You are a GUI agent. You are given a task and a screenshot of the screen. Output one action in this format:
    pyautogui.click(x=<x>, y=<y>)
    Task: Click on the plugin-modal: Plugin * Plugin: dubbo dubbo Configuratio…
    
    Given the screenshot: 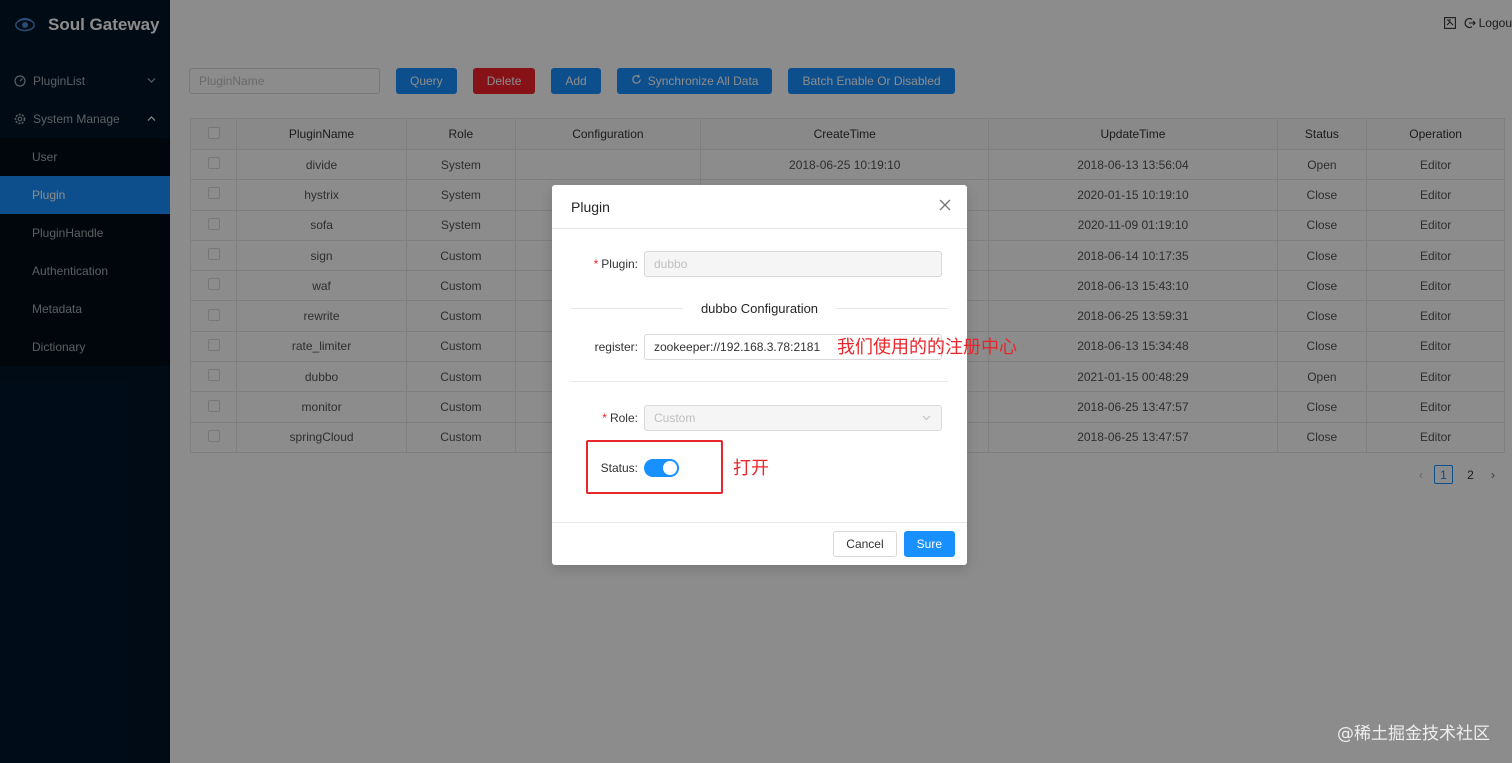 What is the action you would take?
    pyautogui.click(x=759, y=375)
    